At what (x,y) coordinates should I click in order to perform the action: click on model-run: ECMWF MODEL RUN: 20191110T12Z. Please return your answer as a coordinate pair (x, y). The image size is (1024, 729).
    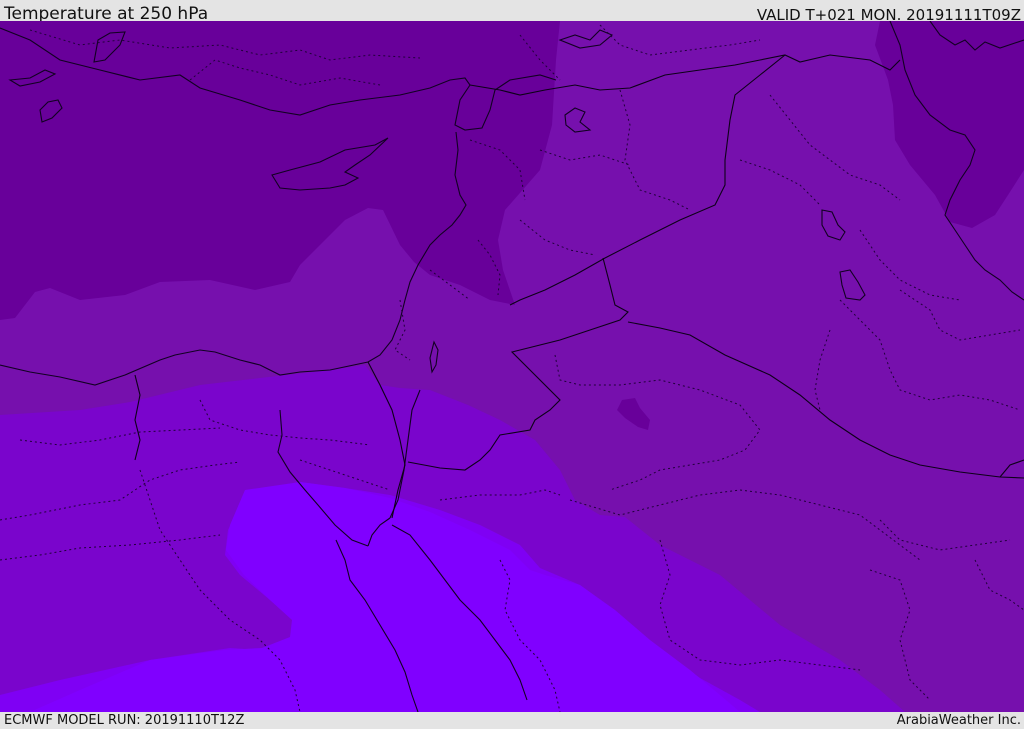
    Looking at the image, I should click on (124, 720).